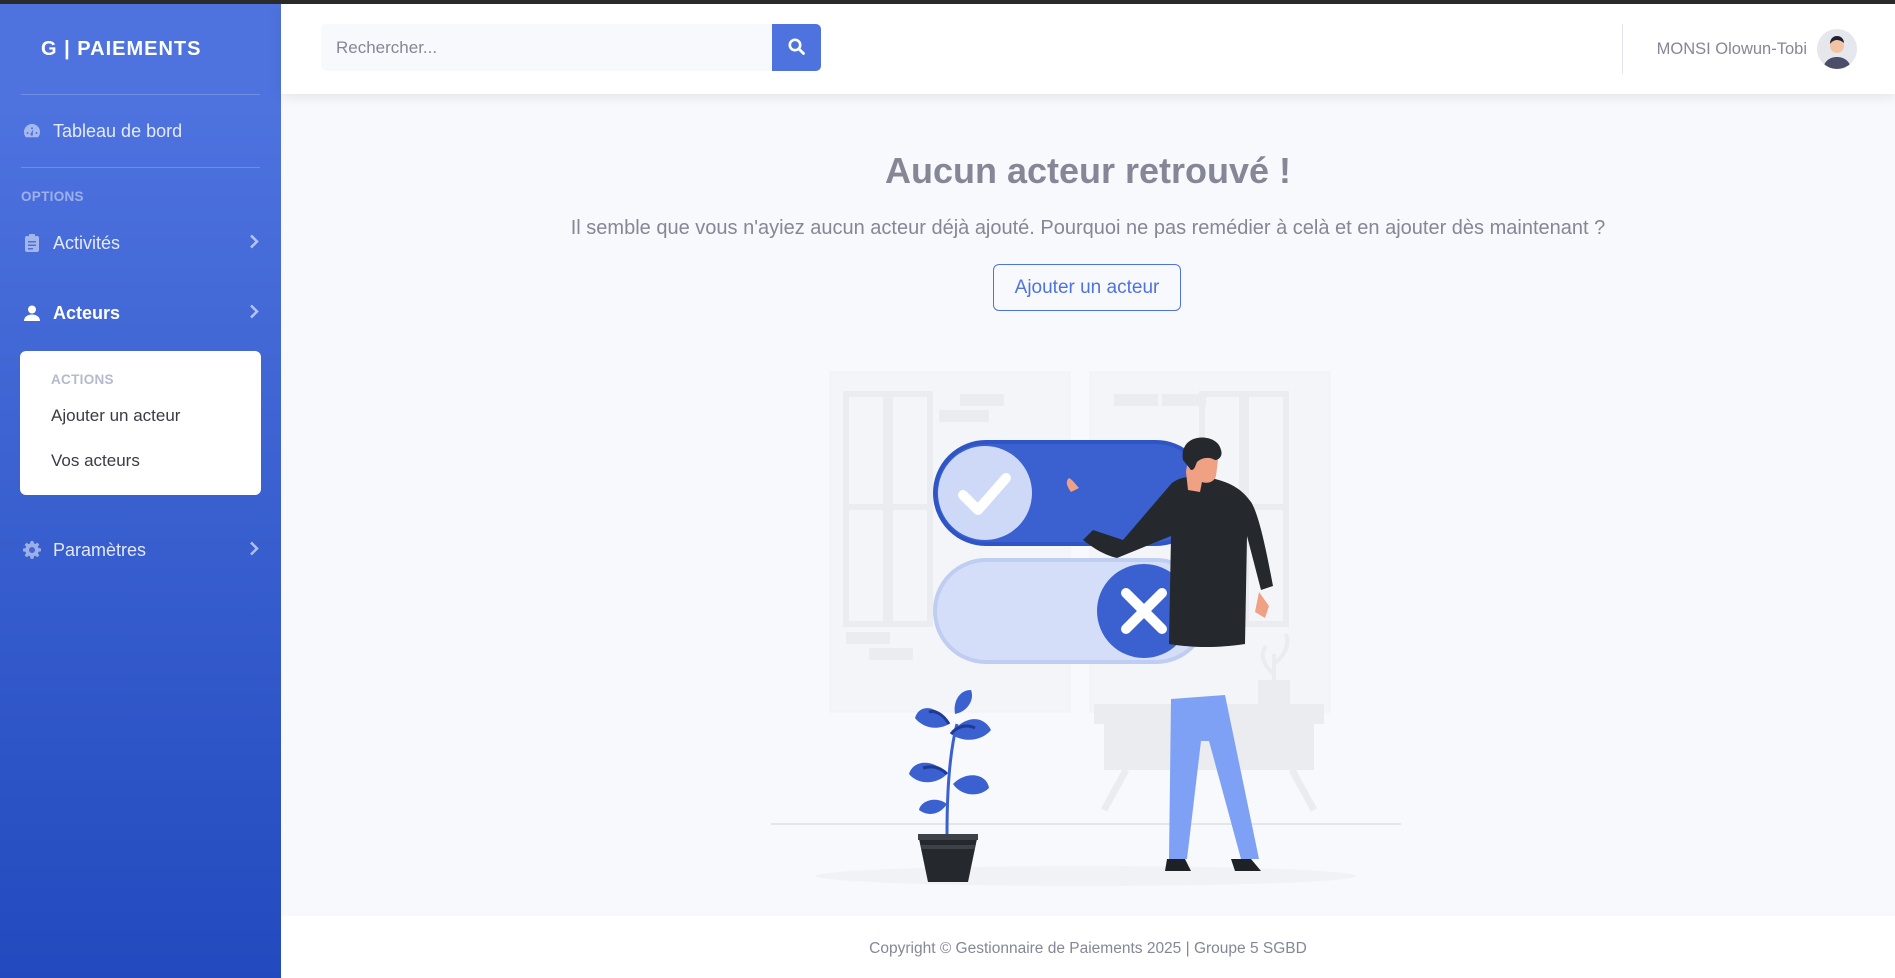 The height and width of the screenshot is (978, 1895). What do you see at coordinates (32, 550) in the screenshot?
I see `gear-icon` at bounding box center [32, 550].